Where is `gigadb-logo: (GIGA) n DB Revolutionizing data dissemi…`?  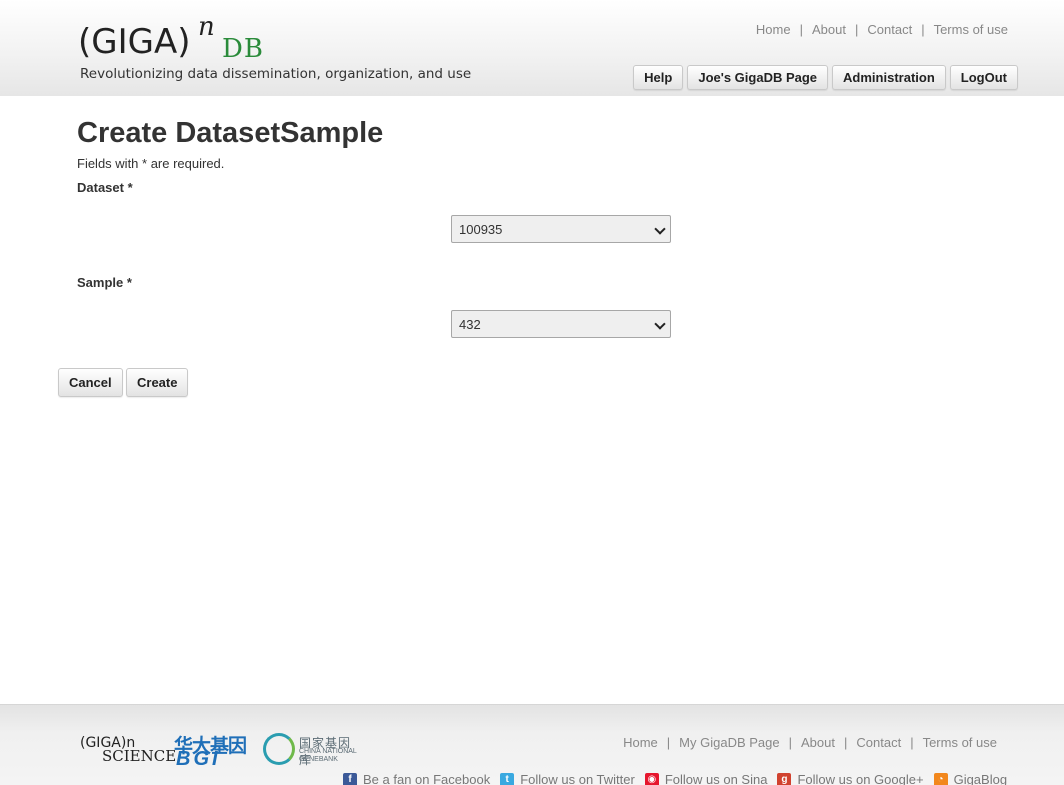
gigadb-logo: (GIGA) n DB Revolutionizing data dissemi… is located at coordinates (274, 48).